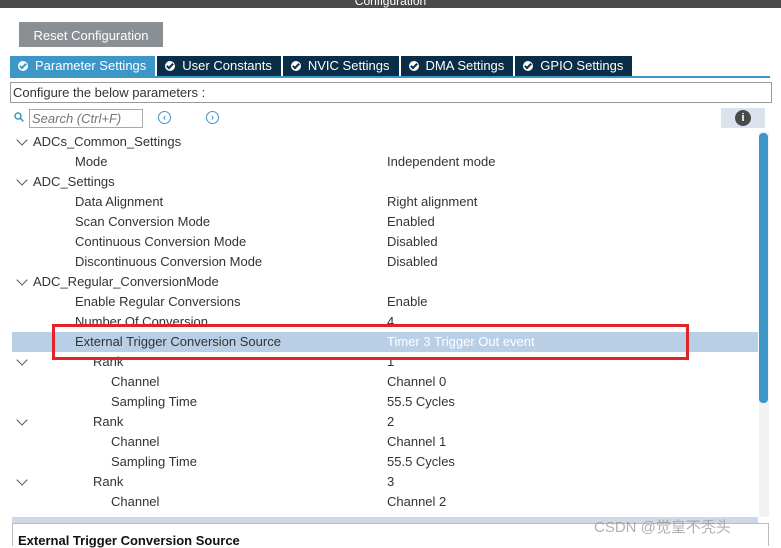 Image resolution: width=781 pixels, height=548 pixels. Describe the element at coordinates (348, 65) in the screenshot. I see `tab-label: NVIC Settings` at that location.